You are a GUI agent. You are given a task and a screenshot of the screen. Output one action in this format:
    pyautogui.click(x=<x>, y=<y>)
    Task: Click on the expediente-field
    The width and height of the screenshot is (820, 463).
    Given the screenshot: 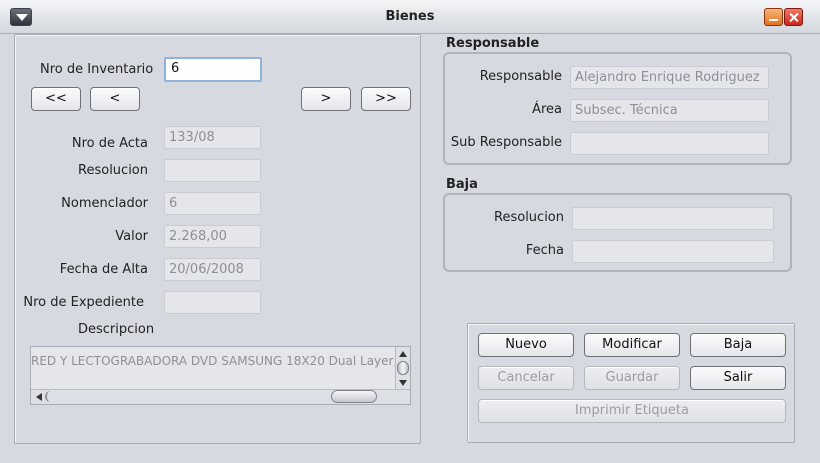 What is the action you would take?
    pyautogui.click(x=212, y=302)
    